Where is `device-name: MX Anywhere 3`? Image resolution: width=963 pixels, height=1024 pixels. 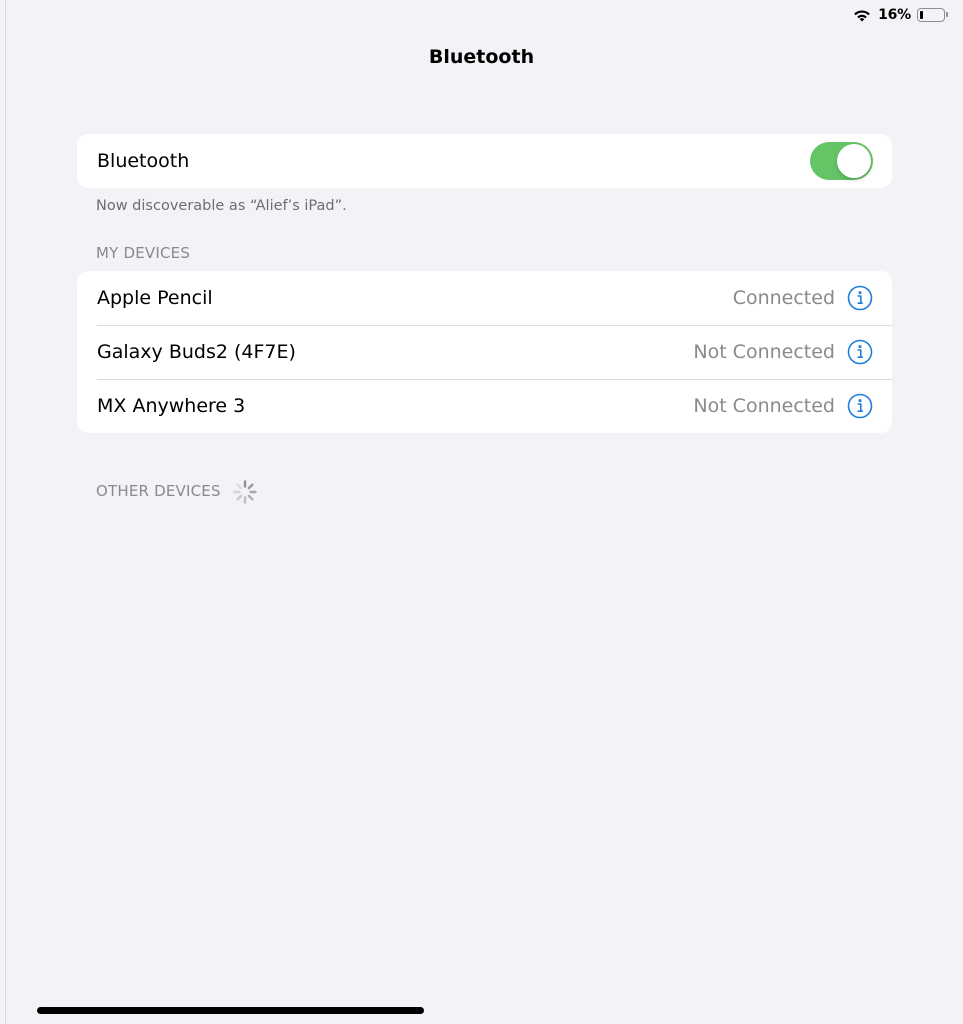
device-name: MX Anywhere 3 is located at coordinates (171, 406).